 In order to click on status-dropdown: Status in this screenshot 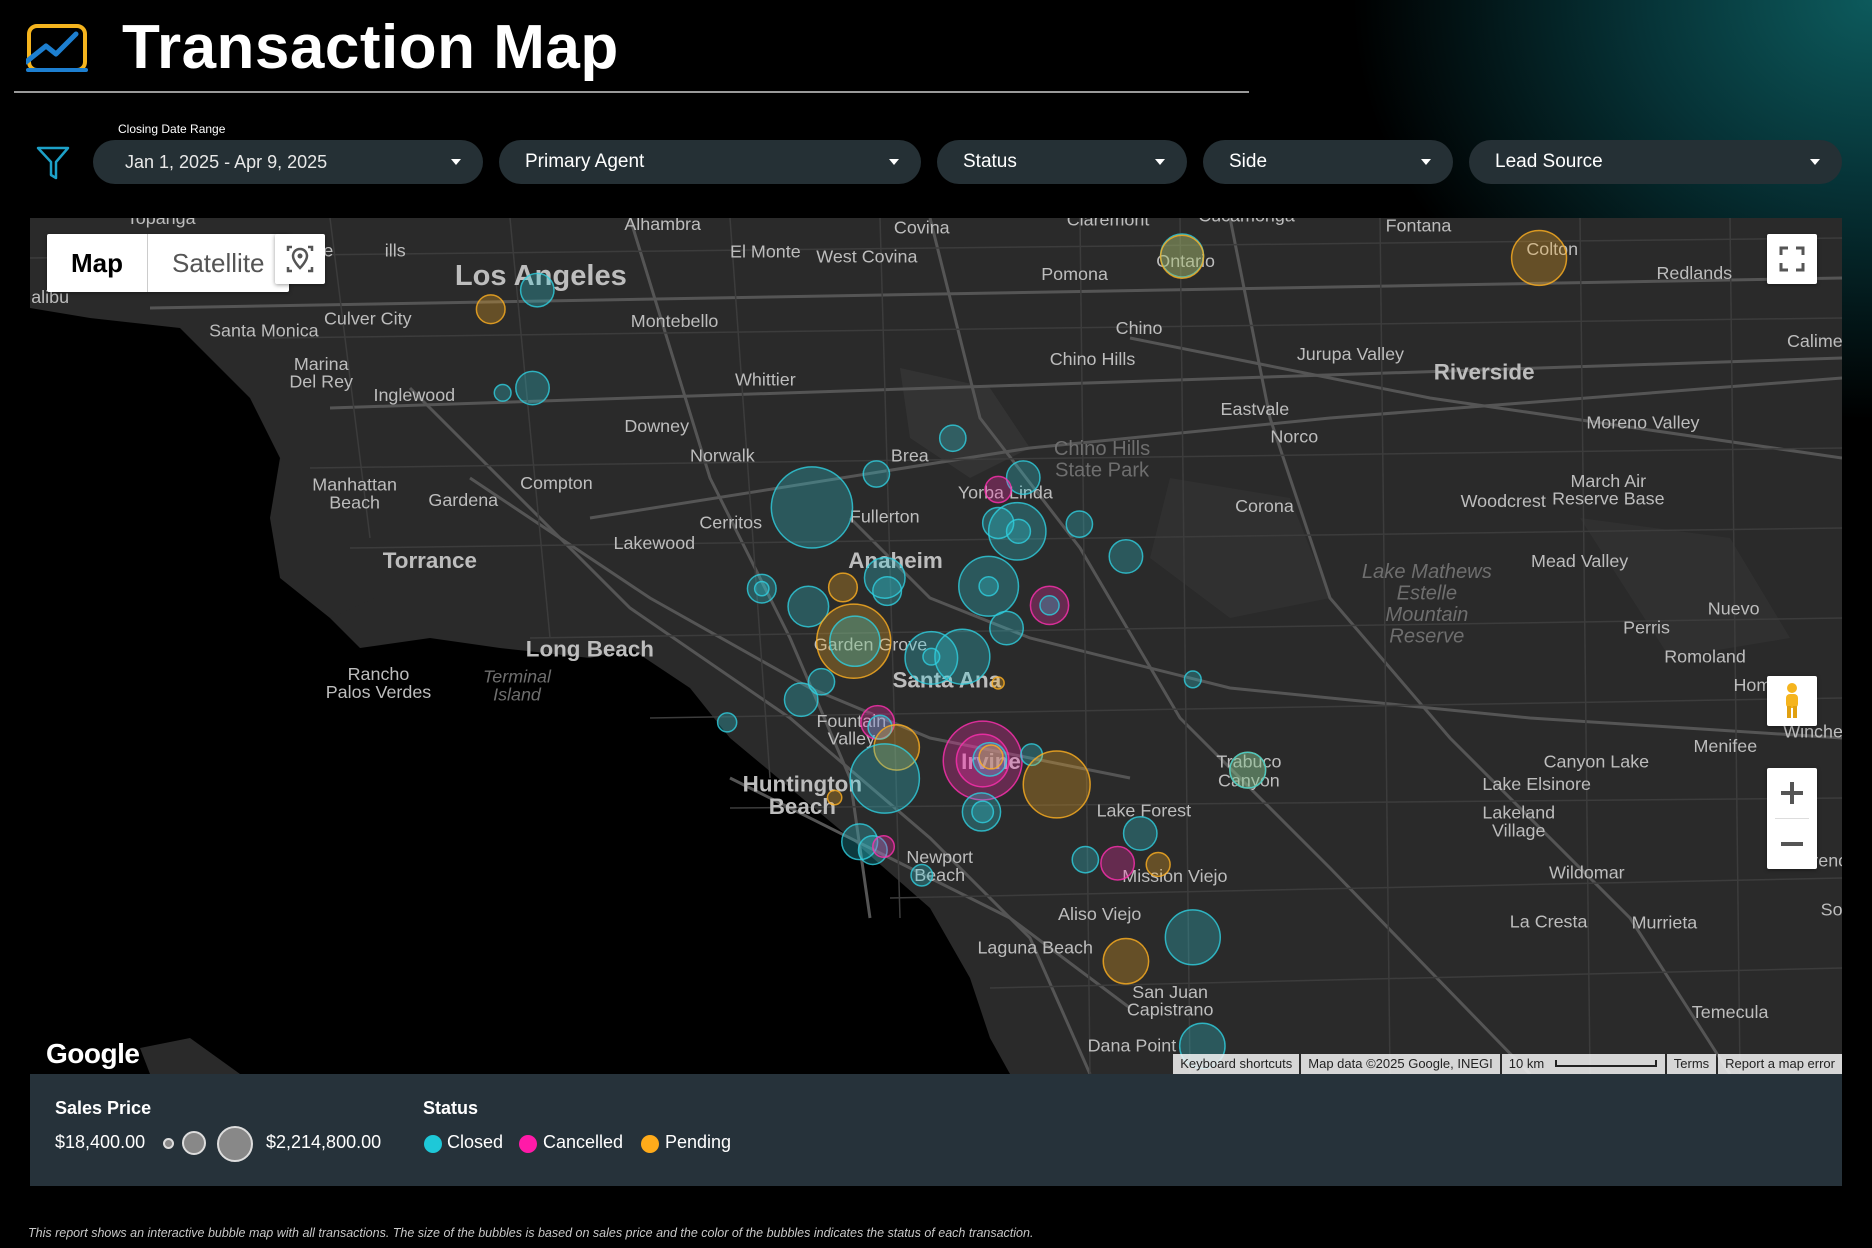, I will do `click(1062, 162)`.